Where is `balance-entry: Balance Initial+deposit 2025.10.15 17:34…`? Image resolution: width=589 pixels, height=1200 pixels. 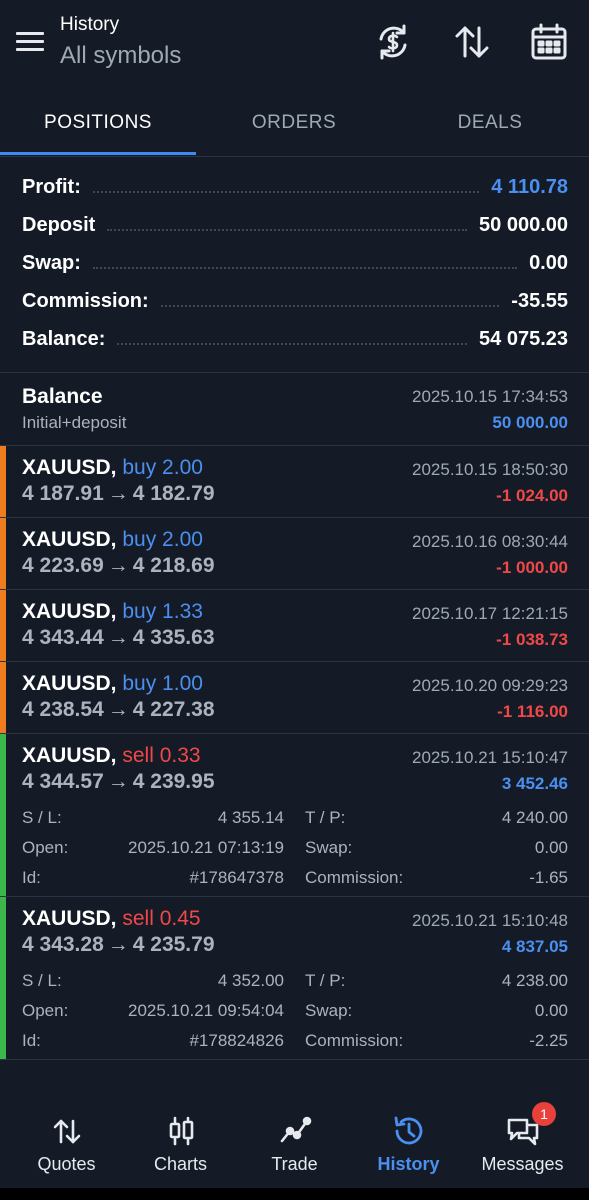 balance-entry: Balance Initial+deposit 2025.10.15 17:34… is located at coordinates (294, 409).